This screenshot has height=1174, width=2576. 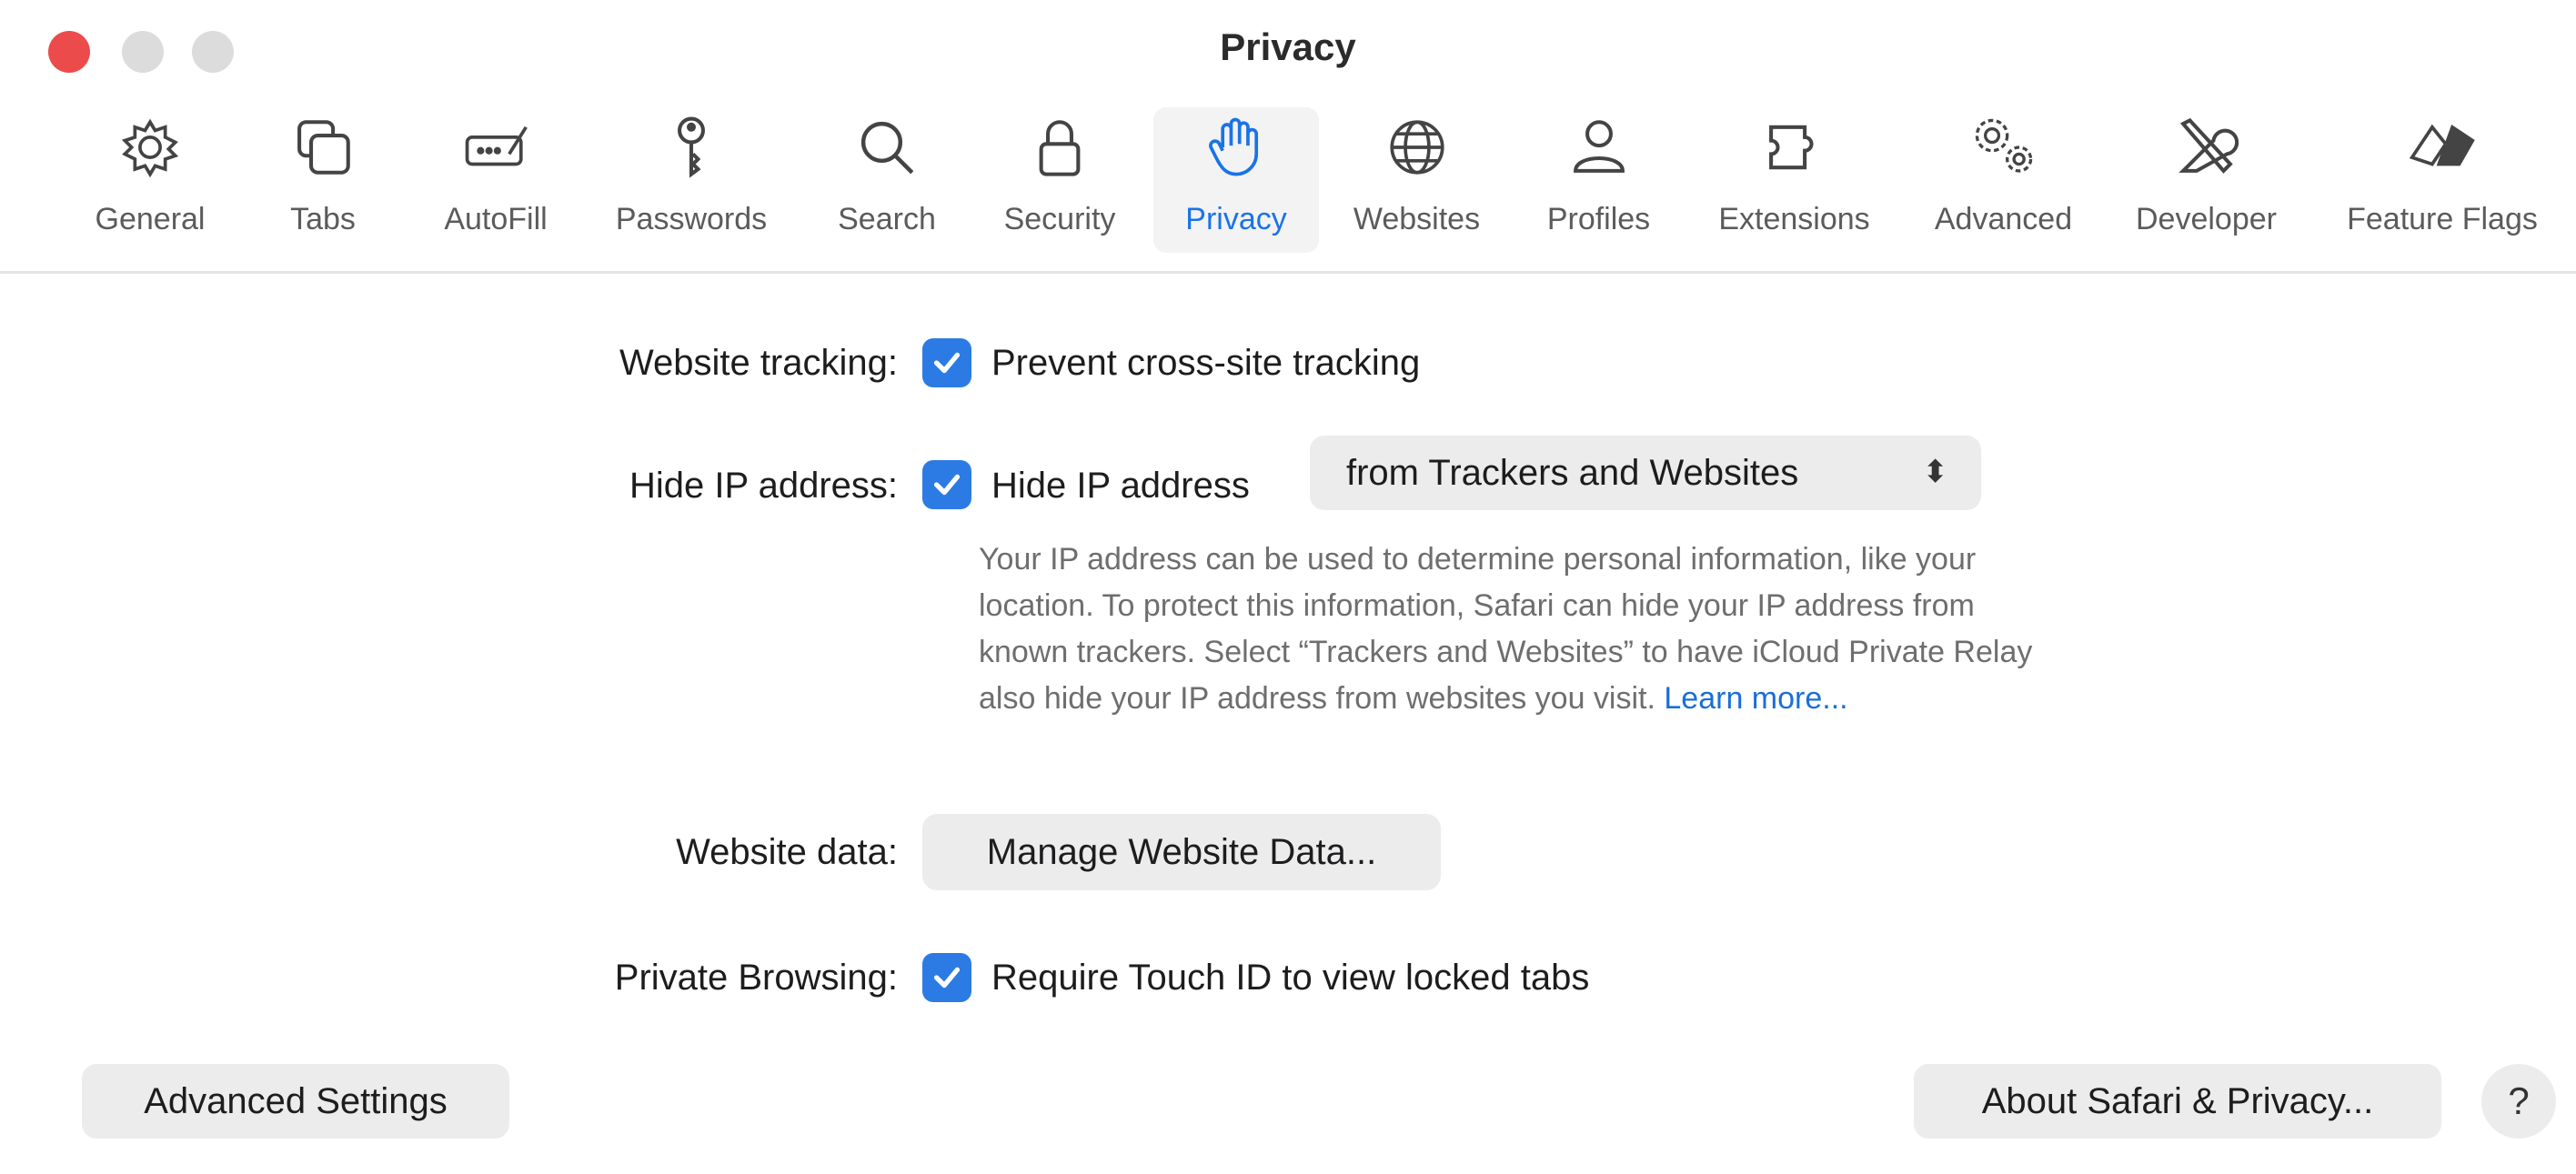 I want to click on tab-privacy: Privacy, so click(x=1236, y=180).